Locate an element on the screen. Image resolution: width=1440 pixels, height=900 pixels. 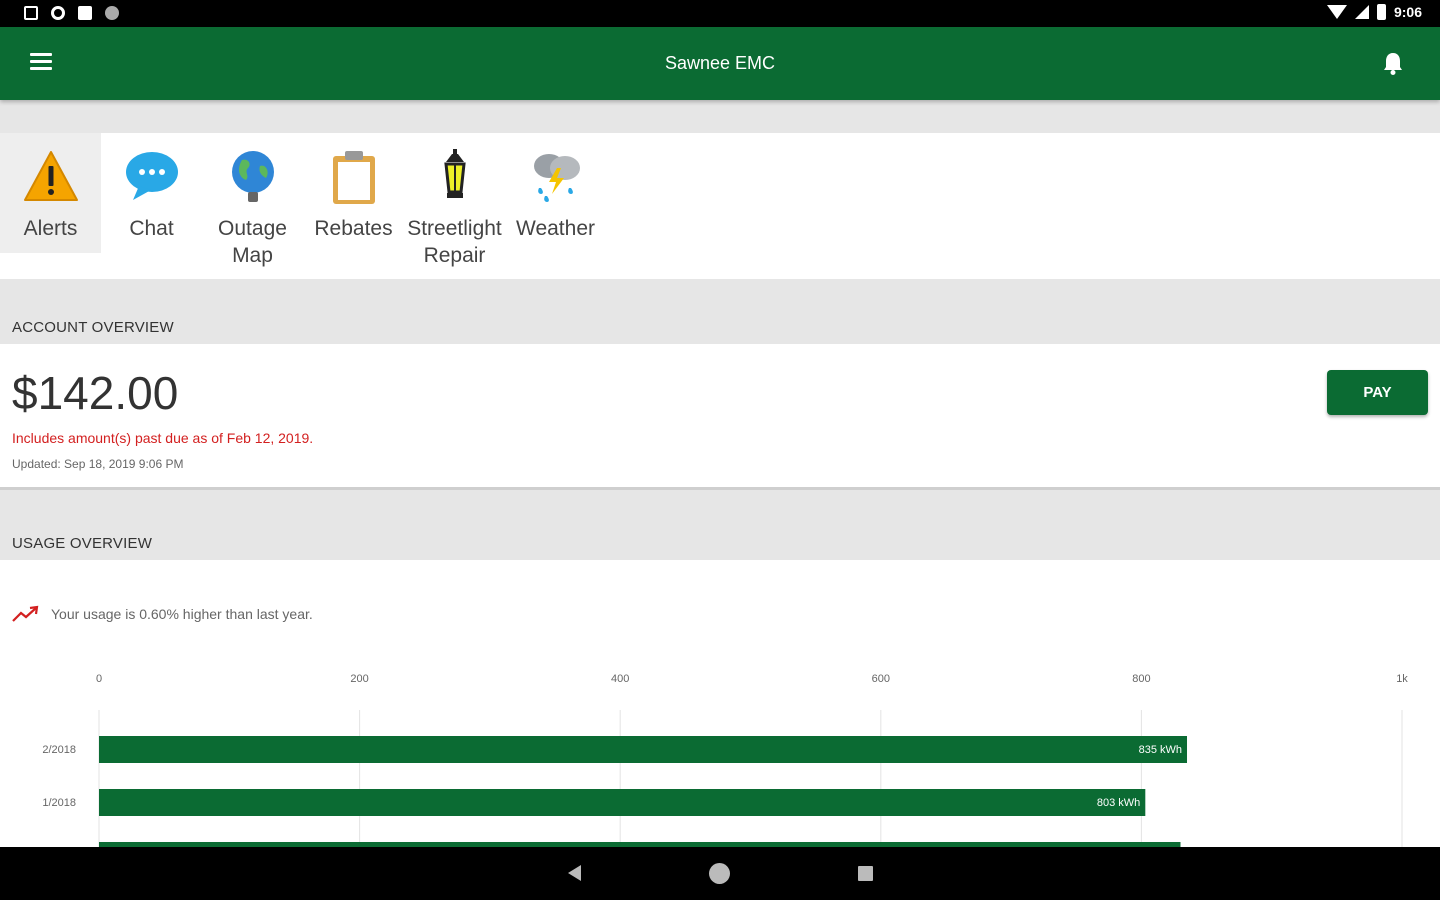
quick-action-outage-map: Outage Map is located at coordinates (252, 200).